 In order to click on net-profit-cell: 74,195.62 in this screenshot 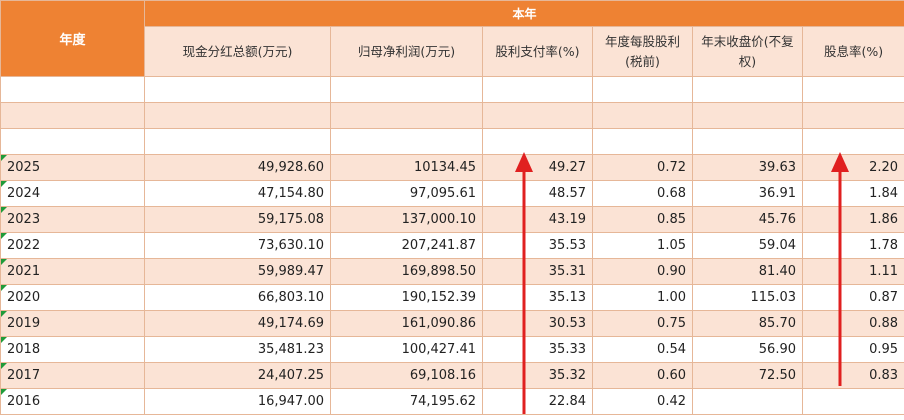, I will do `click(406, 401)`.